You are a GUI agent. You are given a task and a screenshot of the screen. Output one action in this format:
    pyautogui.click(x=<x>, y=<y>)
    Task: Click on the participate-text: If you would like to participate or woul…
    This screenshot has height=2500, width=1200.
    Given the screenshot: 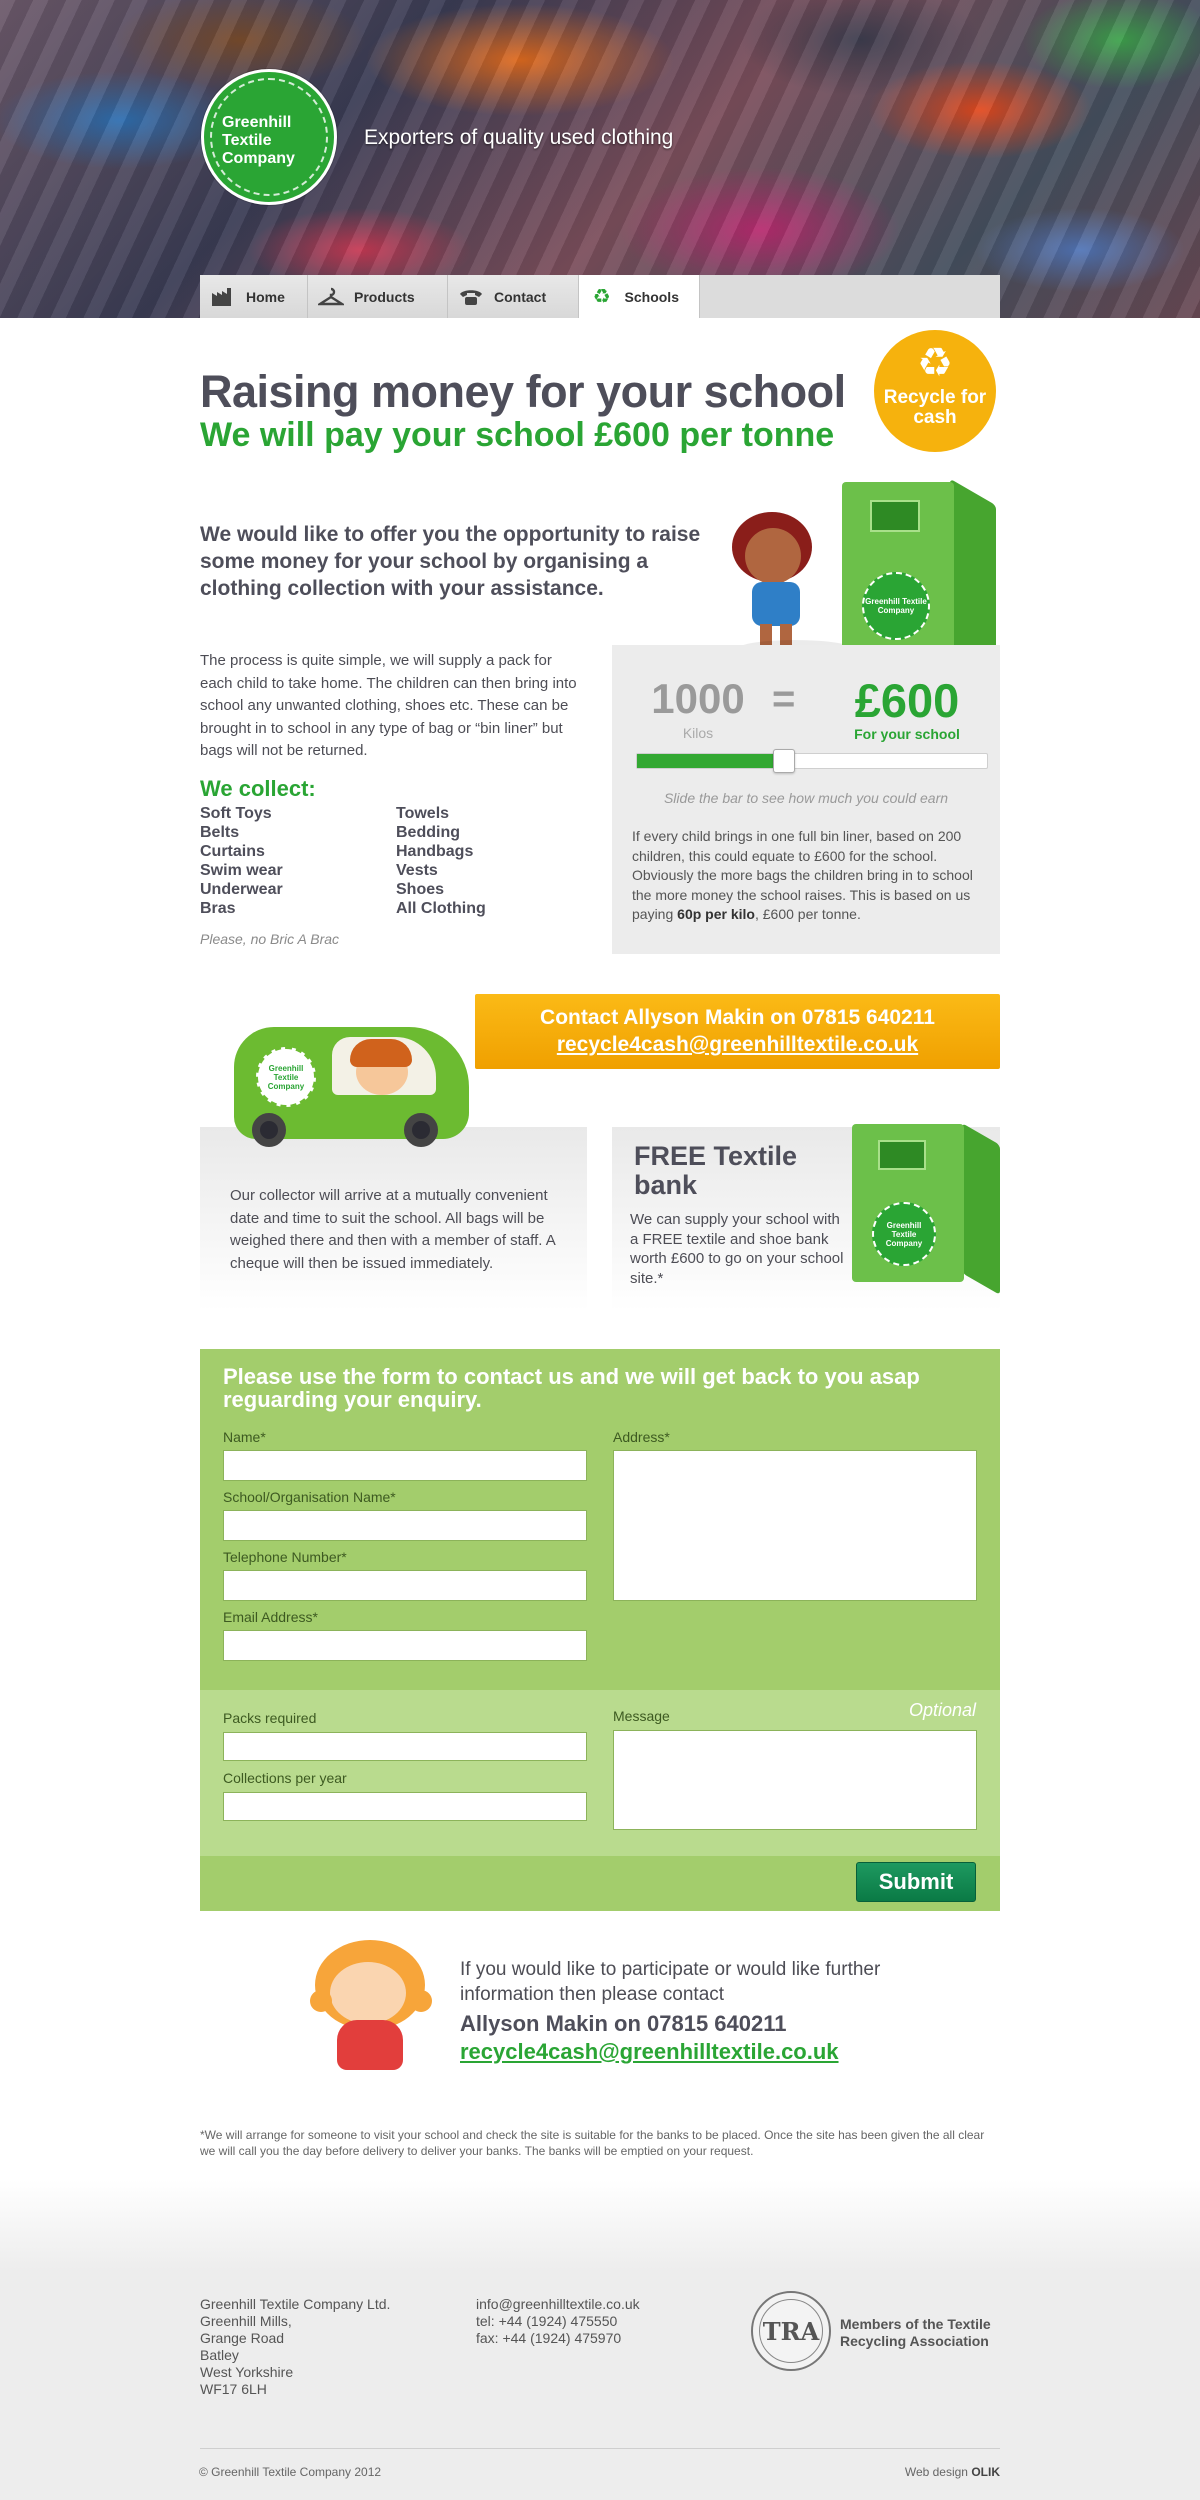 What is the action you would take?
    pyautogui.click(x=670, y=1982)
    